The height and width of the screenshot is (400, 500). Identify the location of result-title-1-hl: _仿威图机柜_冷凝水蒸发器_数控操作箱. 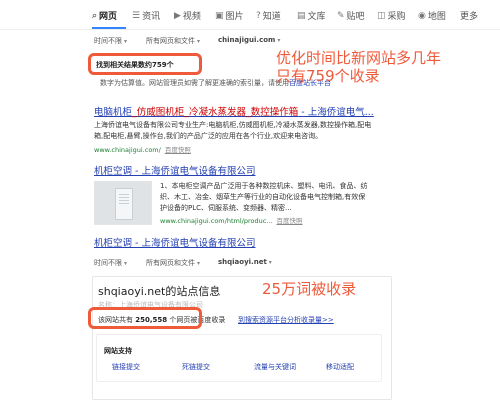
(215, 112).